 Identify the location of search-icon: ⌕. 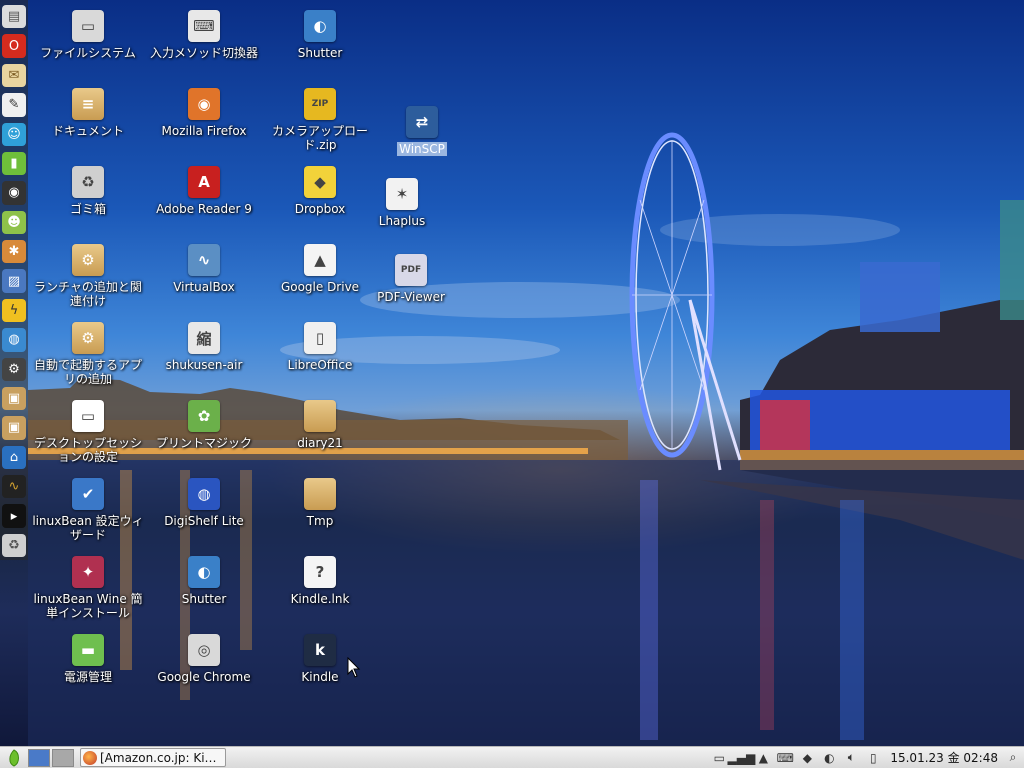
(1013, 758).